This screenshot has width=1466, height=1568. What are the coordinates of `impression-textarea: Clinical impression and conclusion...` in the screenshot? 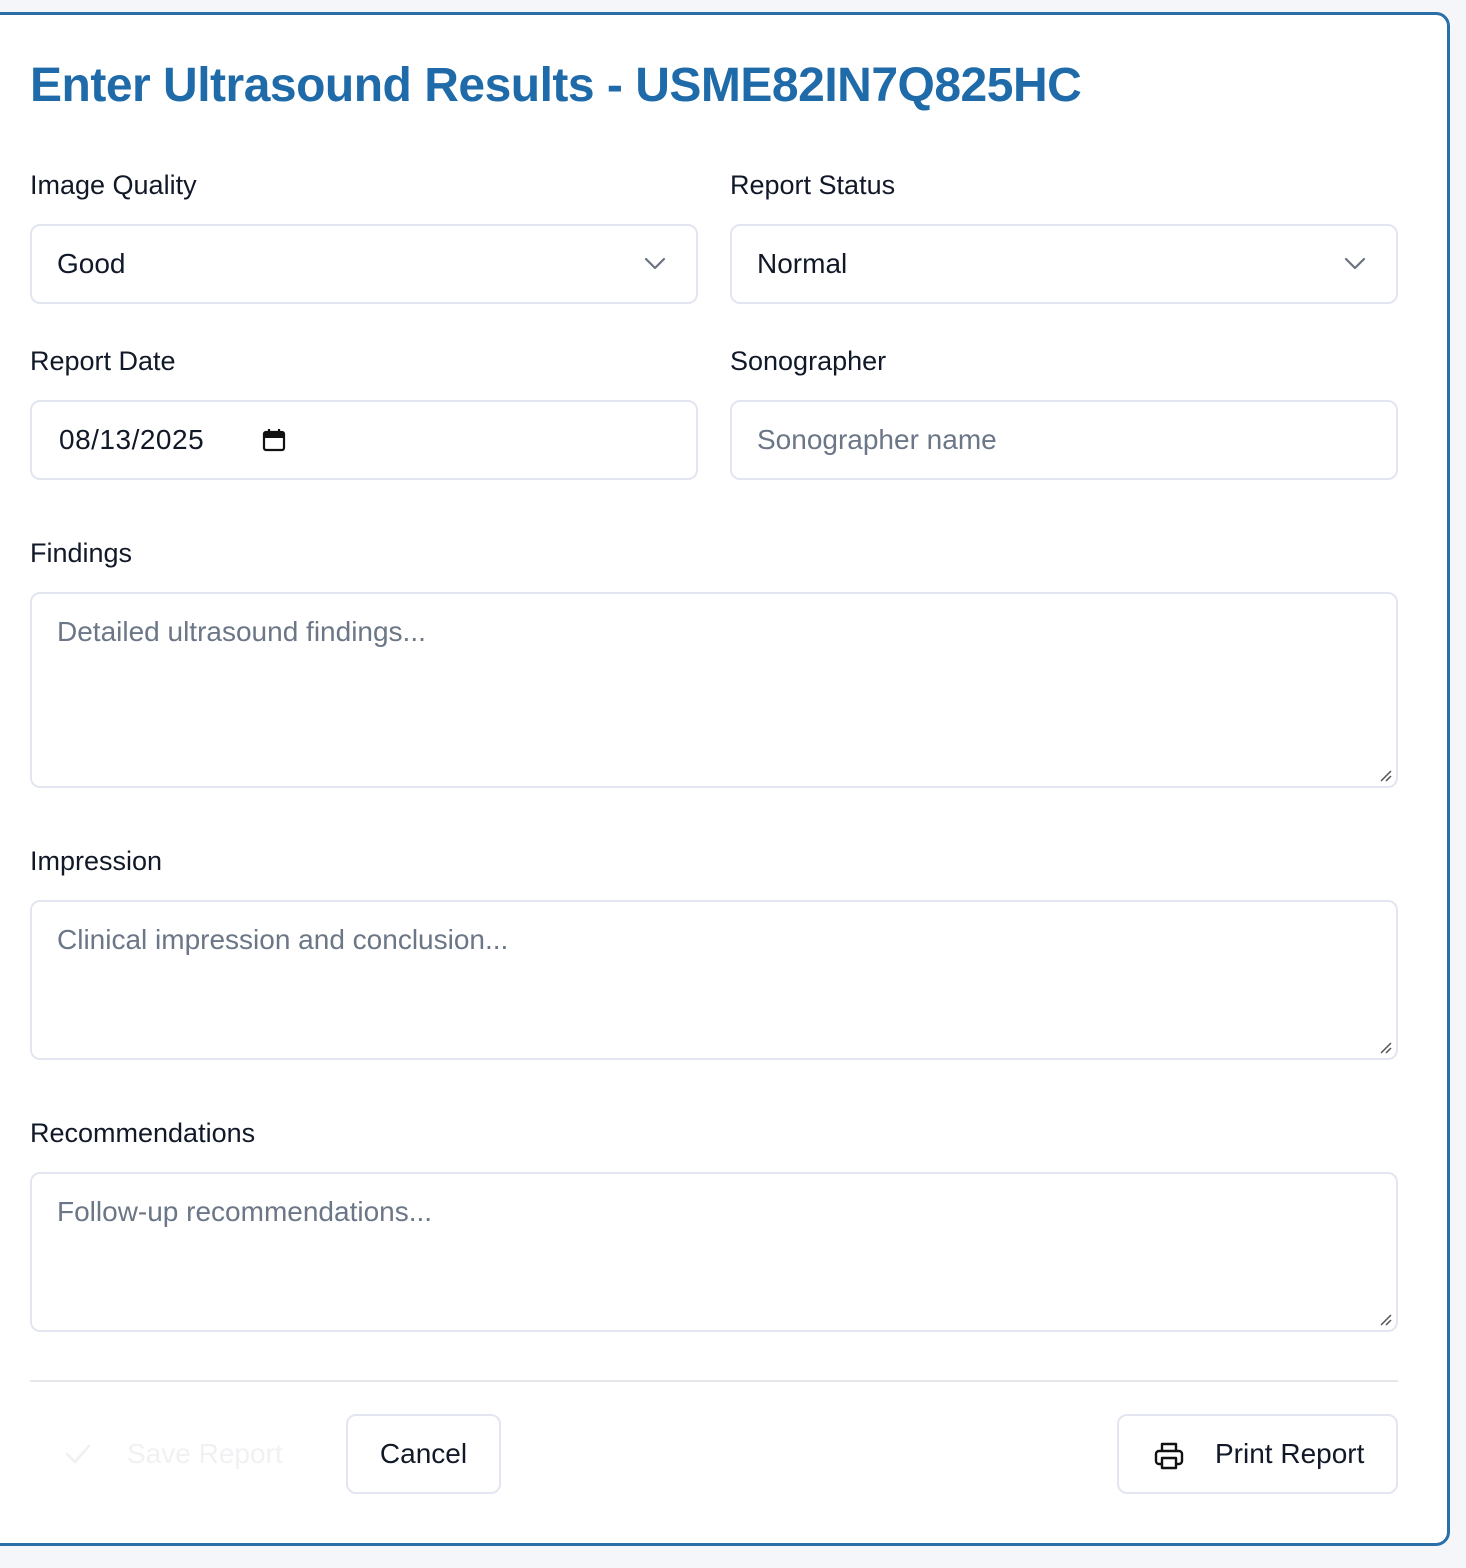 It's located at (714, 980).